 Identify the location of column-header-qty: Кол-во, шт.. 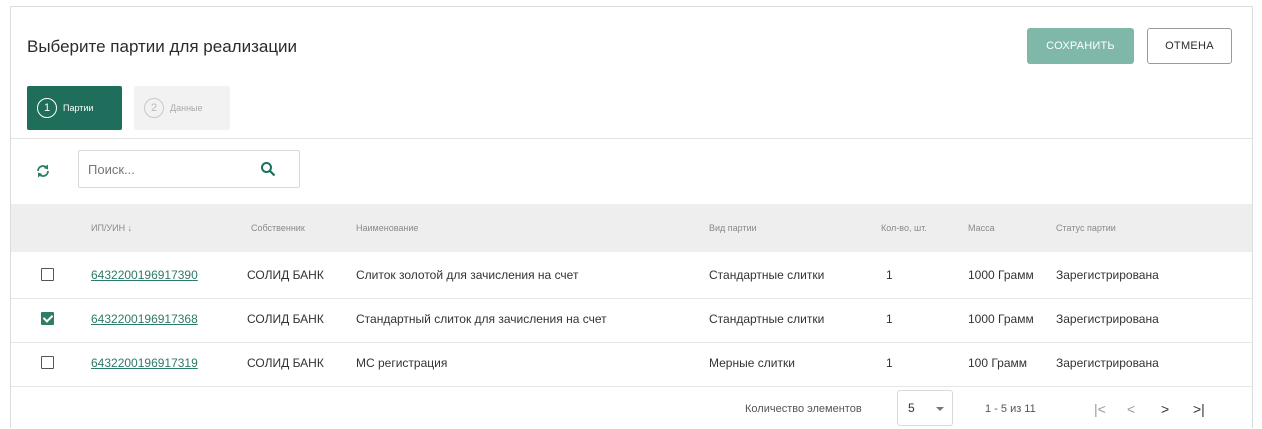
(904, 228).